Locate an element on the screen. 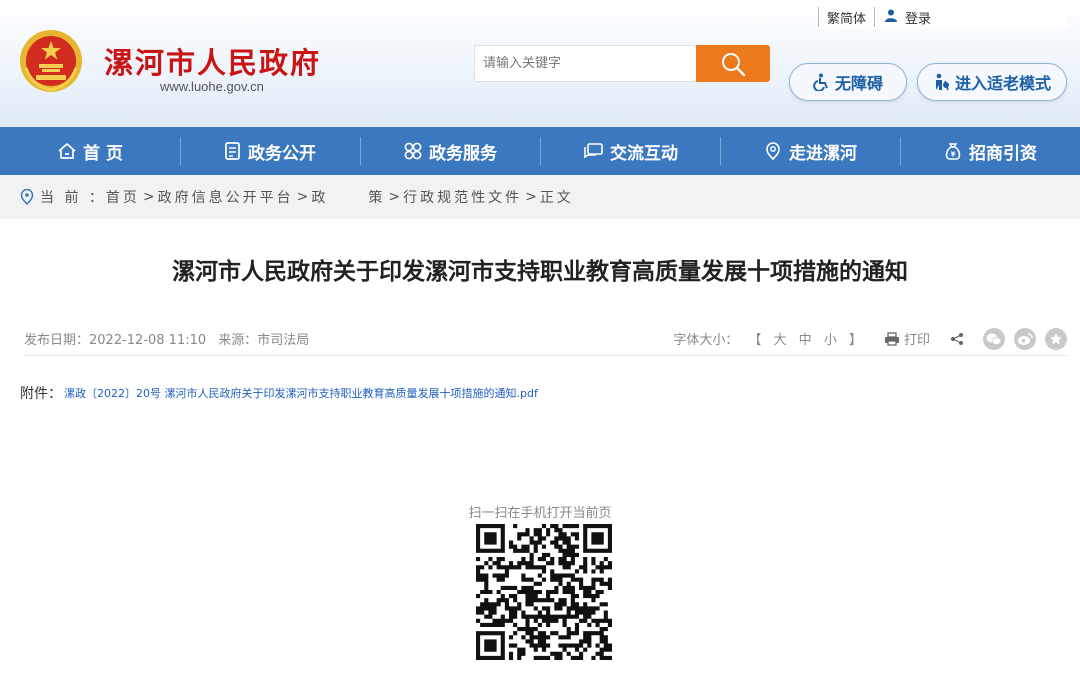 This screenshot has height=687, width=1080. home-icon is located at coordinates (67, 151).